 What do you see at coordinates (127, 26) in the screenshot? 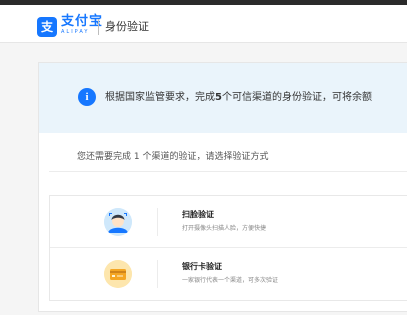
I see `page-title: 身份验证` at bounding box center [127, 26].